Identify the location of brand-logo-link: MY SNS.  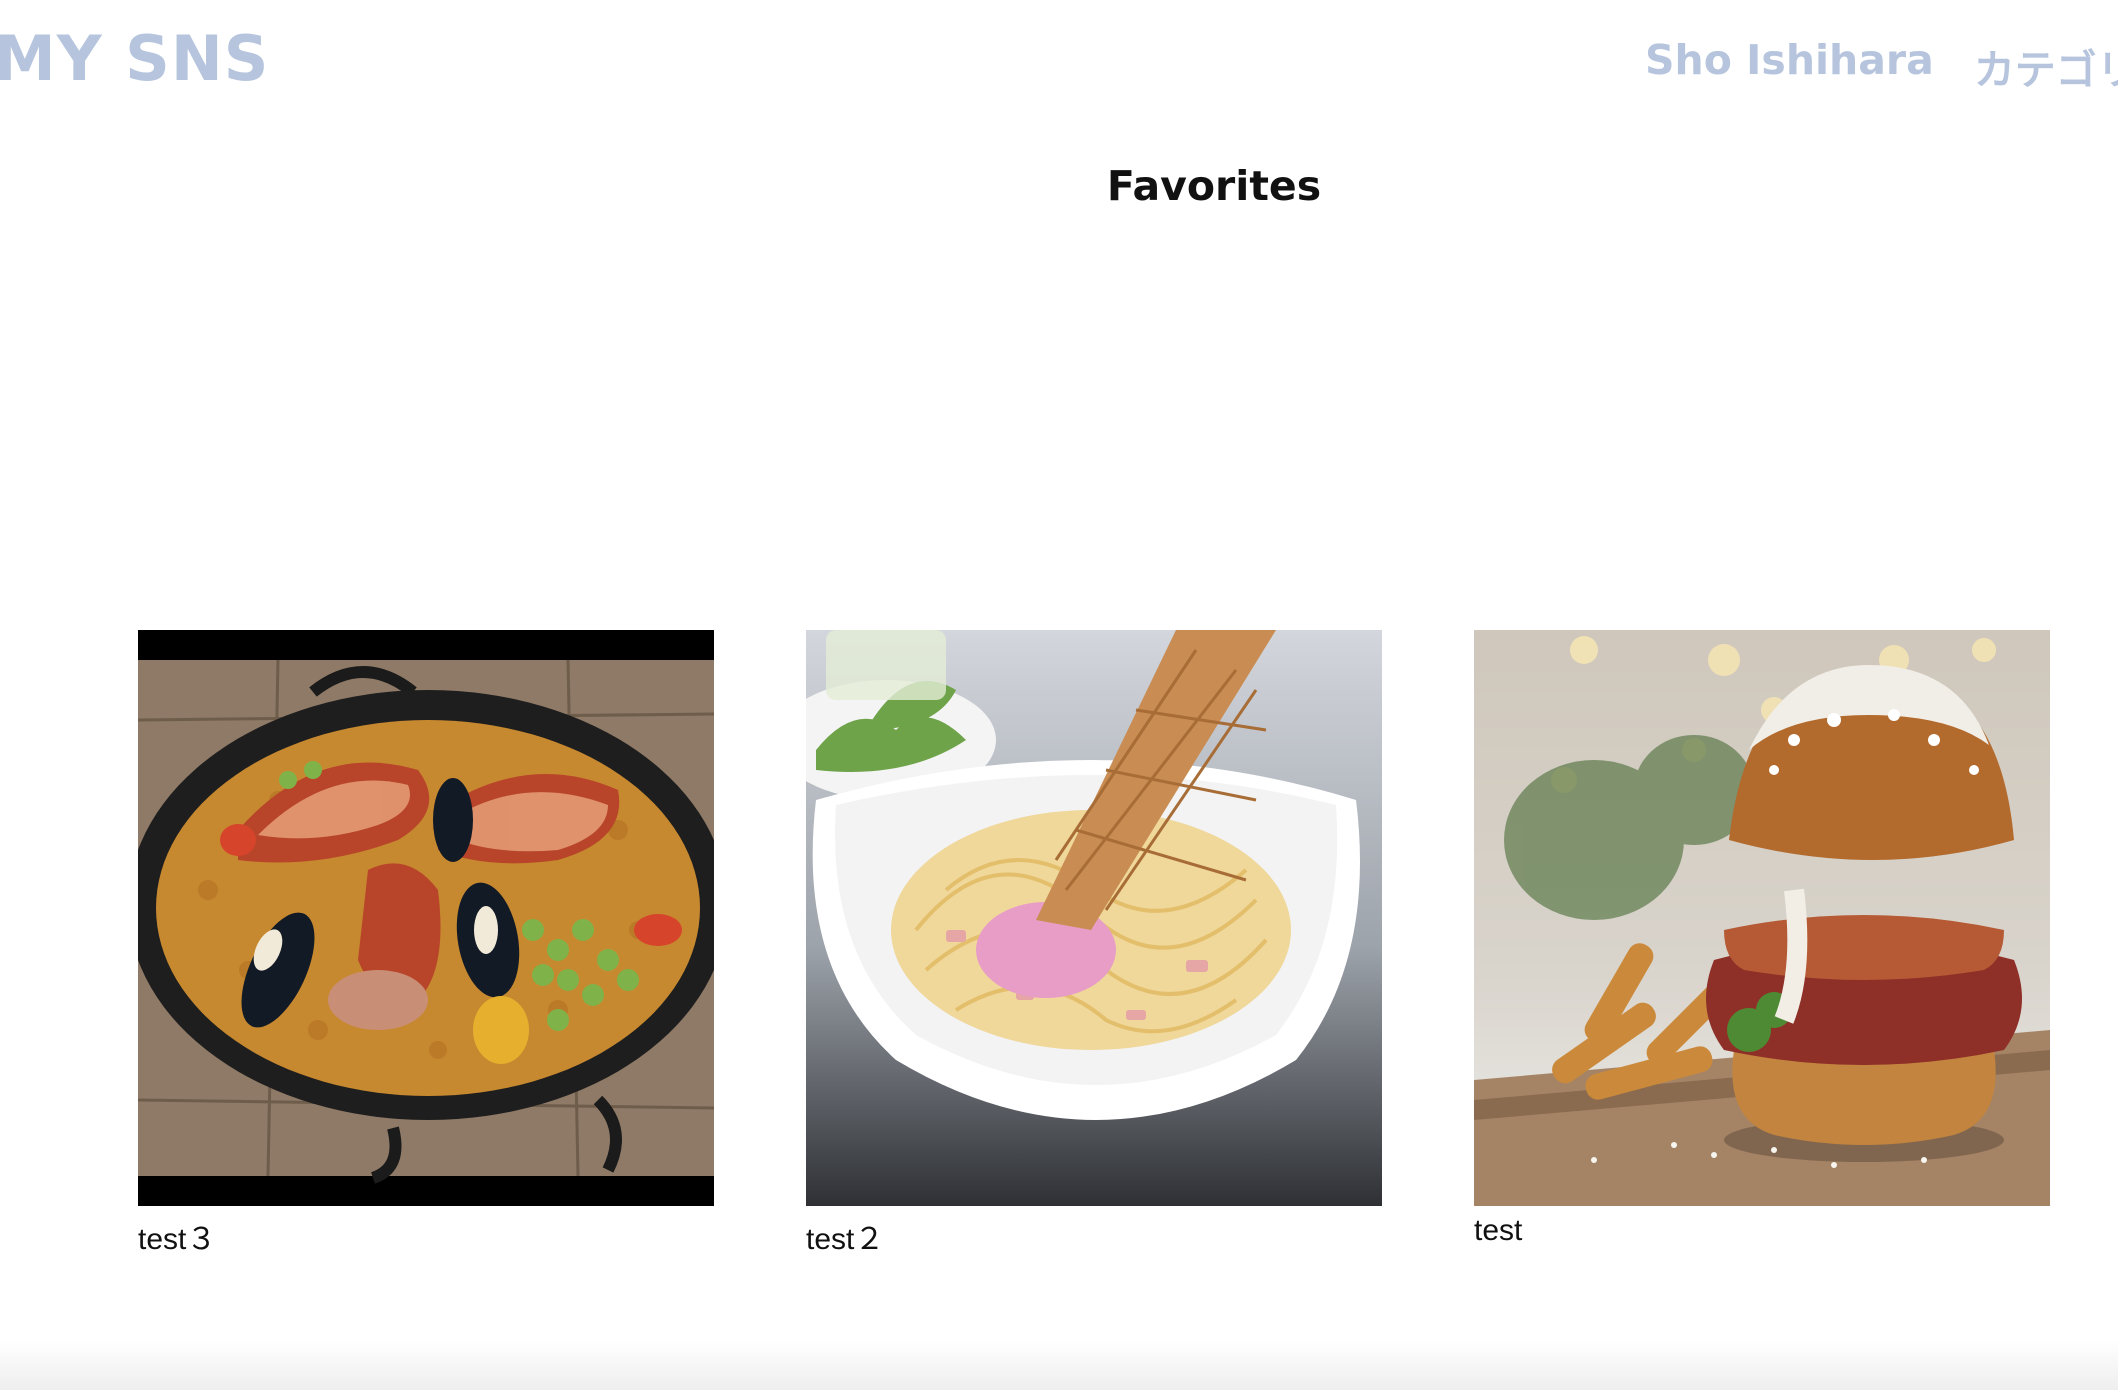
(134, 58).